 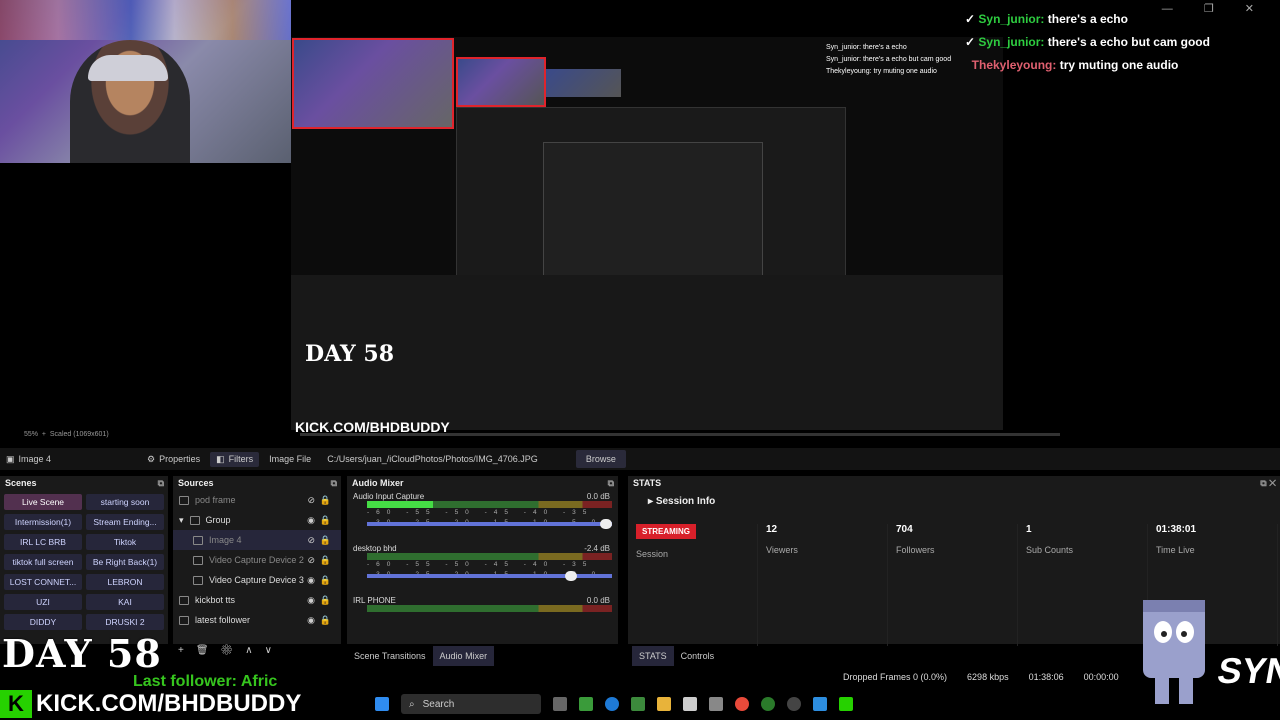 I want to click on preview-webcam-selected, so click(x=373, y=83).